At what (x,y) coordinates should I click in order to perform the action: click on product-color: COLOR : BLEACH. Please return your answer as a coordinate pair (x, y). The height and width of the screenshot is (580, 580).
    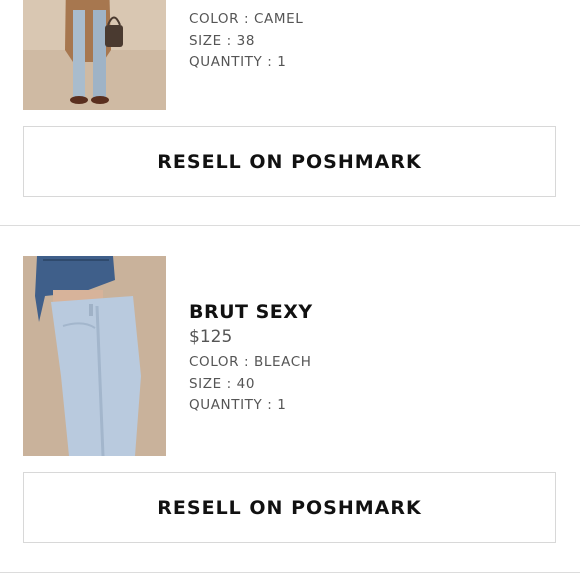
    Looking at the image, I should click on (250, 362).